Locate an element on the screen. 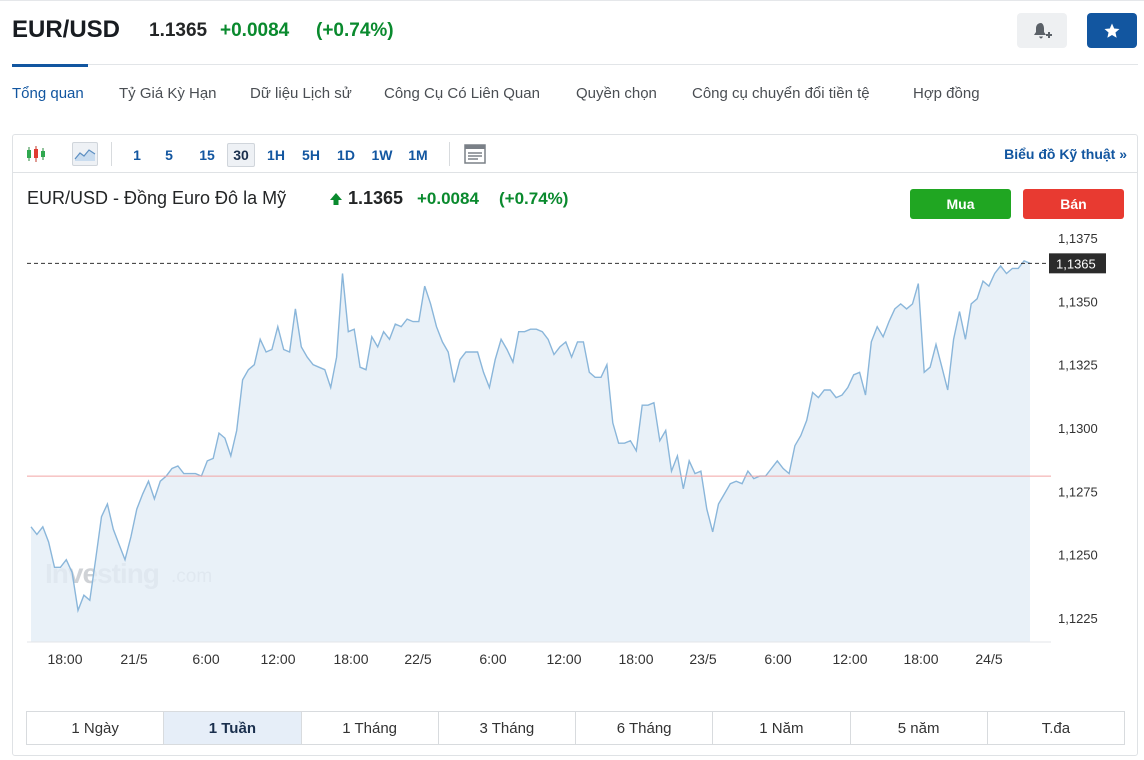  tab-contracts: Hợp đồng is located at coordinates (946, 93).